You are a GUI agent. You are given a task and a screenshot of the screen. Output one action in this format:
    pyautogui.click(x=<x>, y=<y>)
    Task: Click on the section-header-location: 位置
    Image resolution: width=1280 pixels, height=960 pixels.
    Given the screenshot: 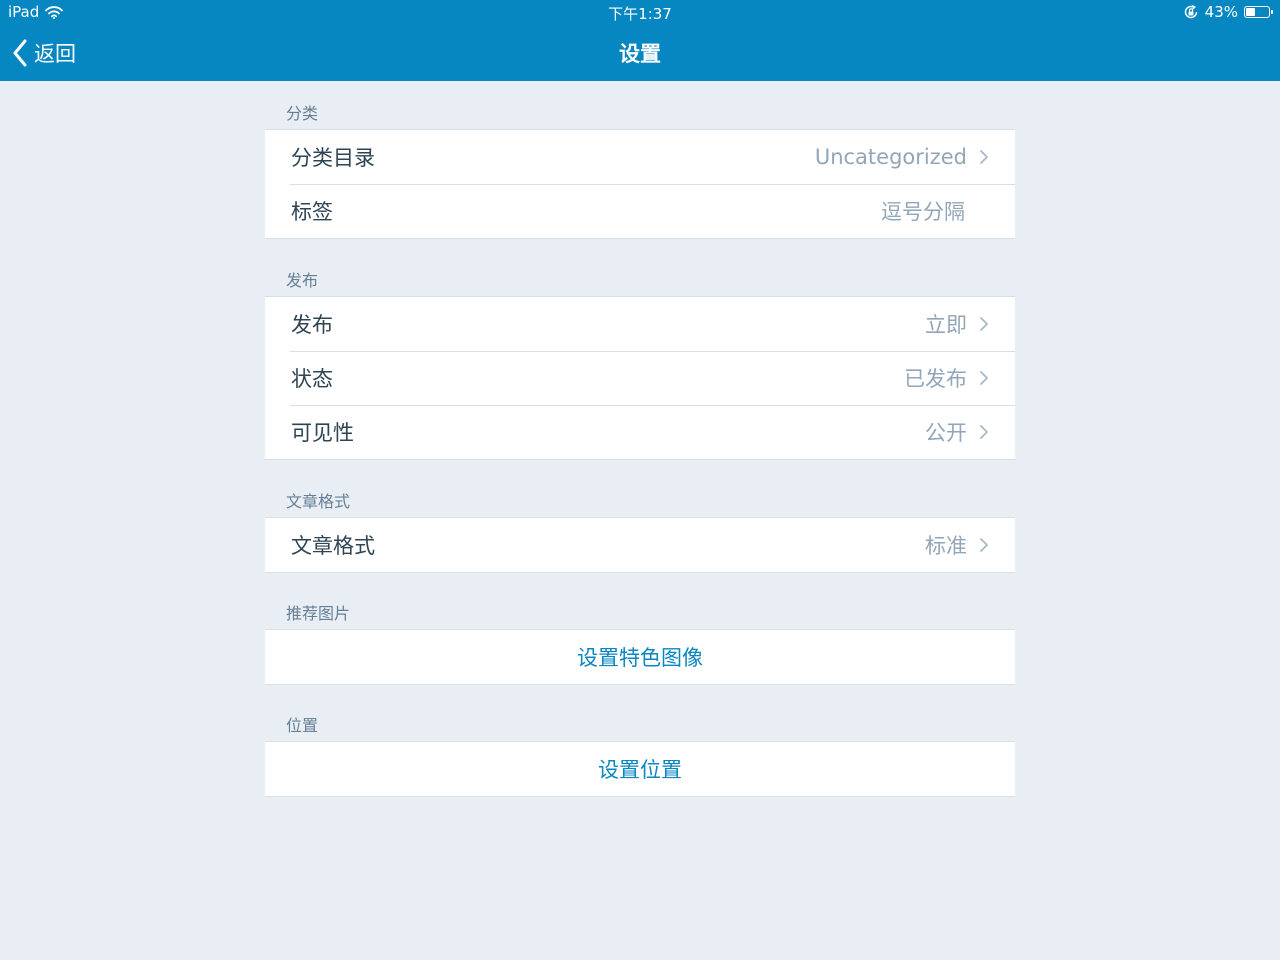 What is the action you would take?
    pyautogui.click(x=302, y=725)
    